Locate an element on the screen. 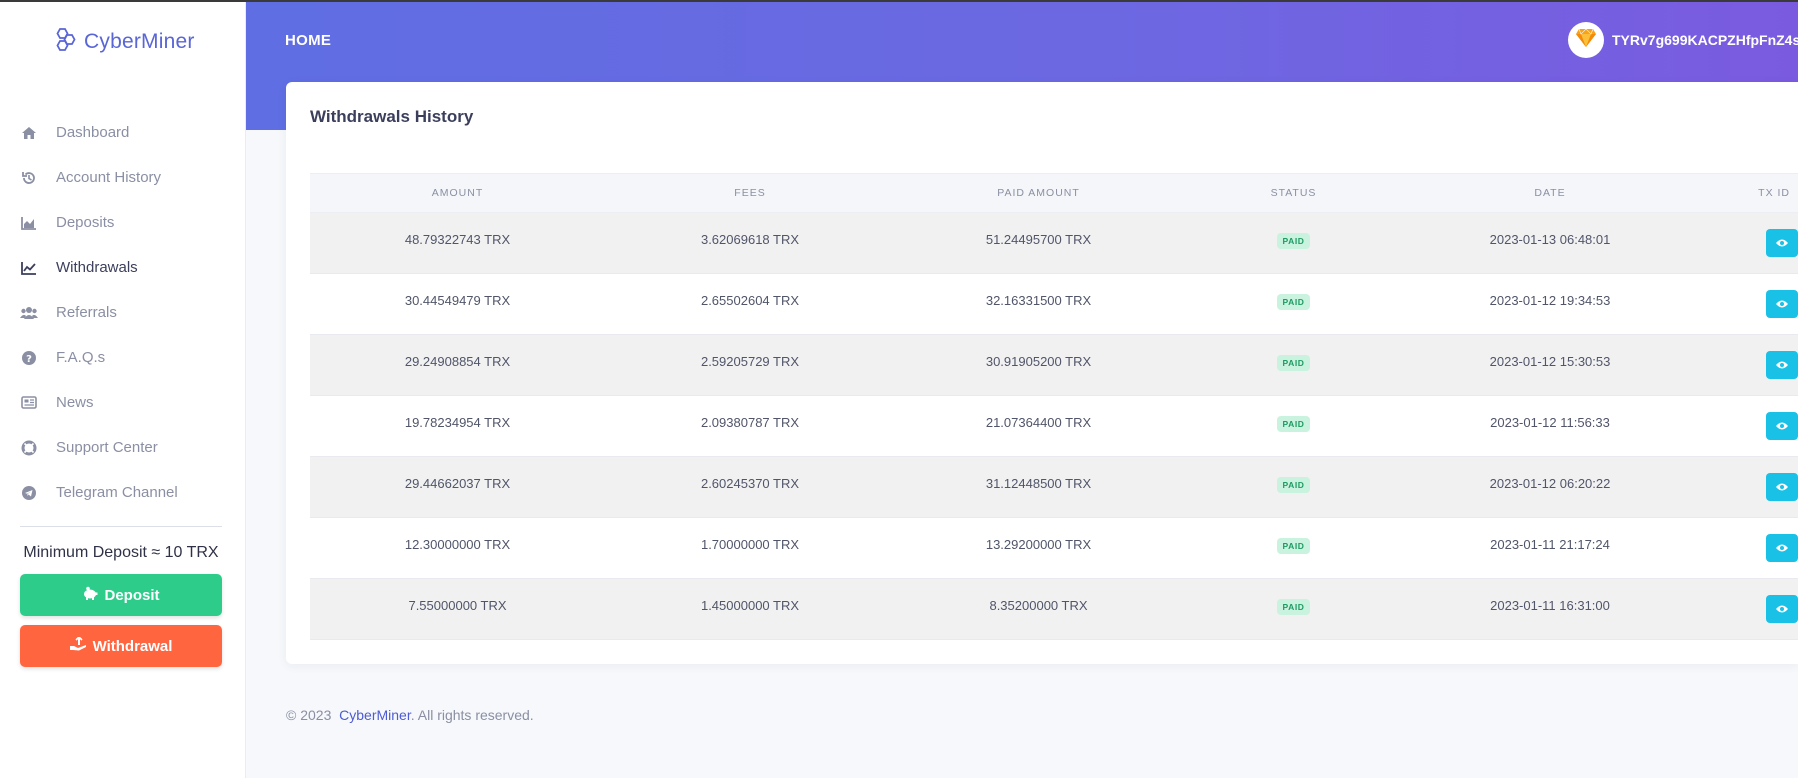 This screenshot has height=778, width=1798. avatar is located at coordinates (1586, 40).